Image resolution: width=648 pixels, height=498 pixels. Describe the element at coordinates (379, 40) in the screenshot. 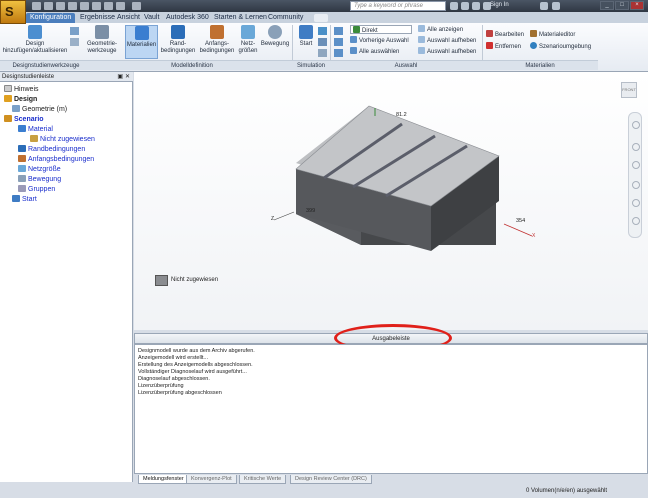

I see `vorherige-auswahl-button: Vorherige Auswahl` at that location.